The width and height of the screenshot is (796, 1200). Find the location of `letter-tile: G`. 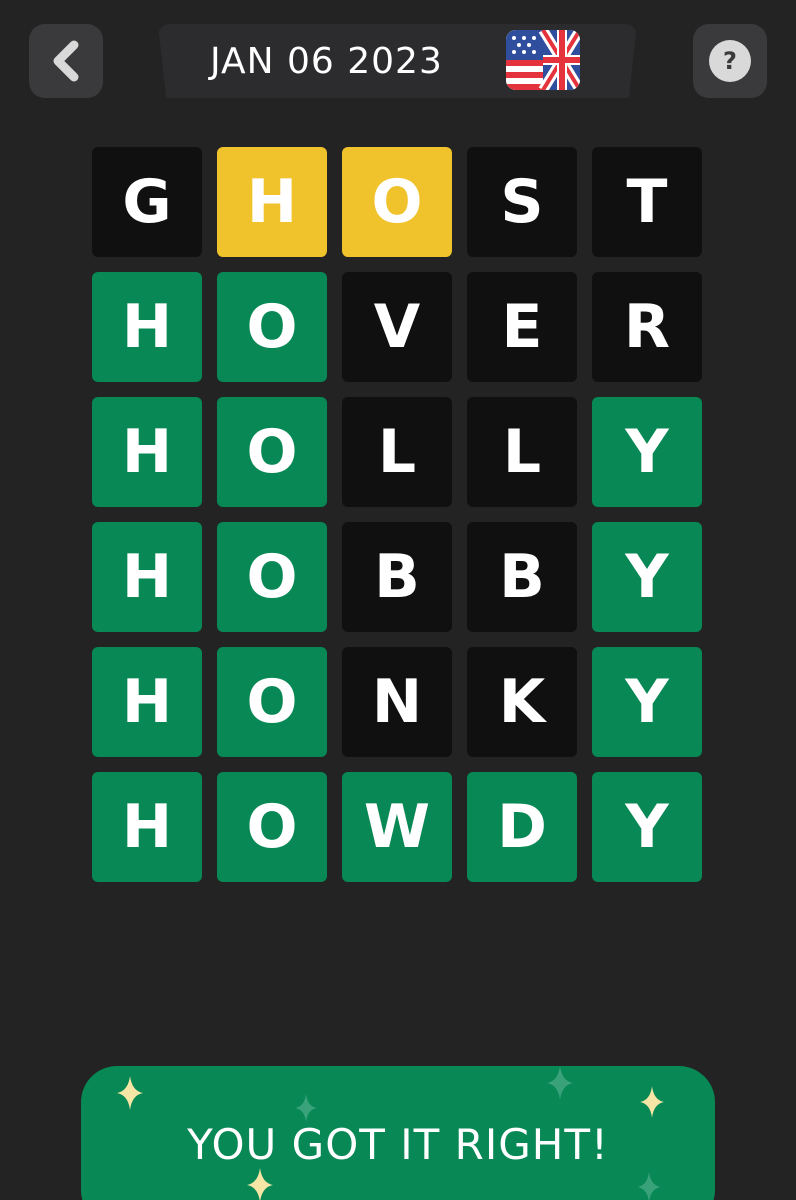

letter-tile: G is located at coordinates (147, 202).